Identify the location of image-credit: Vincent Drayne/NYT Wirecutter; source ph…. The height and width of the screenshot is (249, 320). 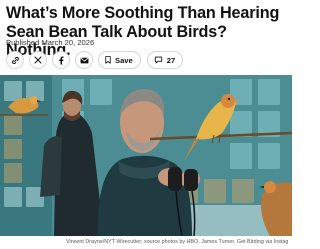
(177, 242).